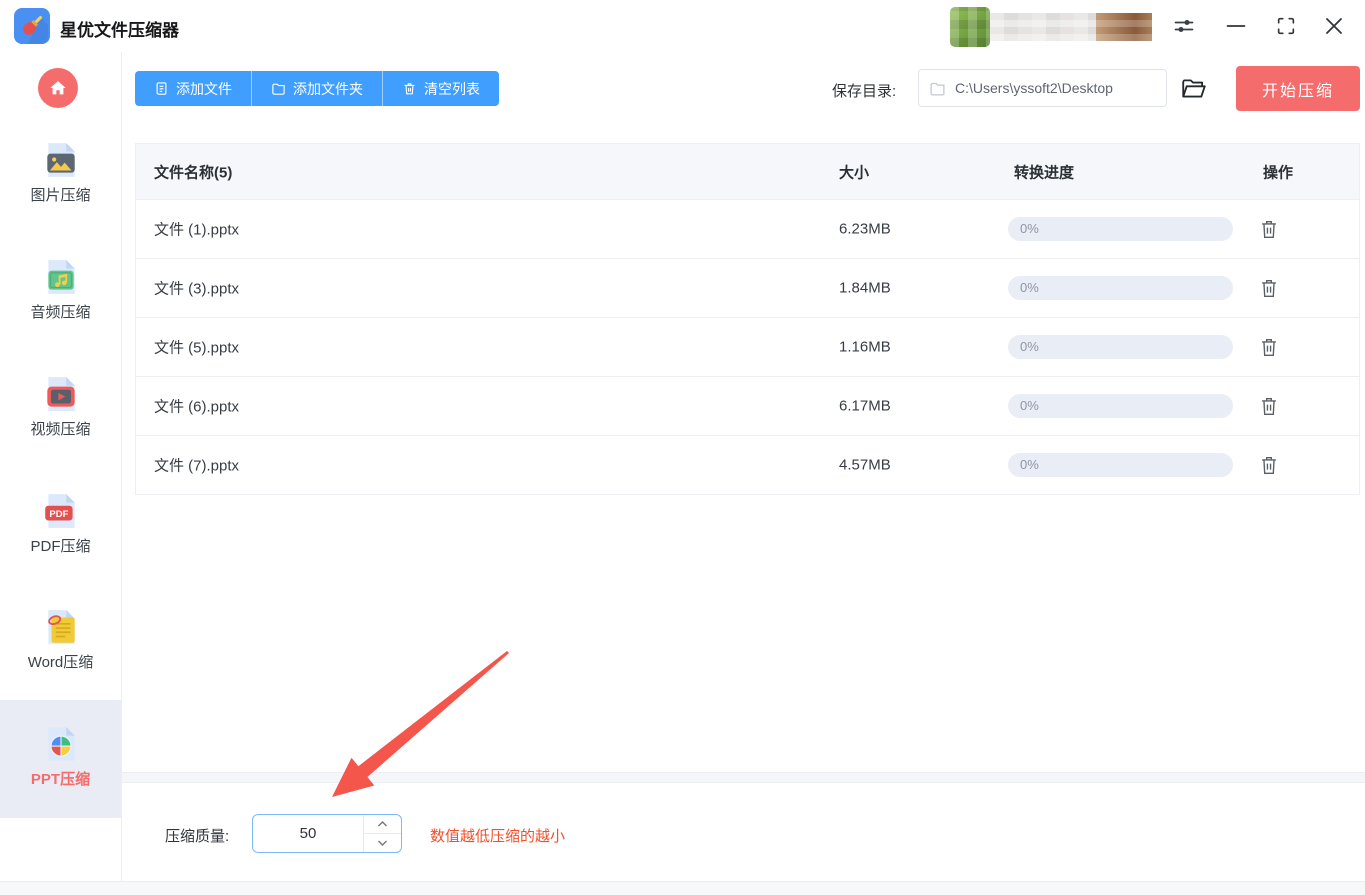  What do you see at coordinates (58, 514) in the screenshot?
I see `svg-text: PDF` at bounding box center [58, 514].